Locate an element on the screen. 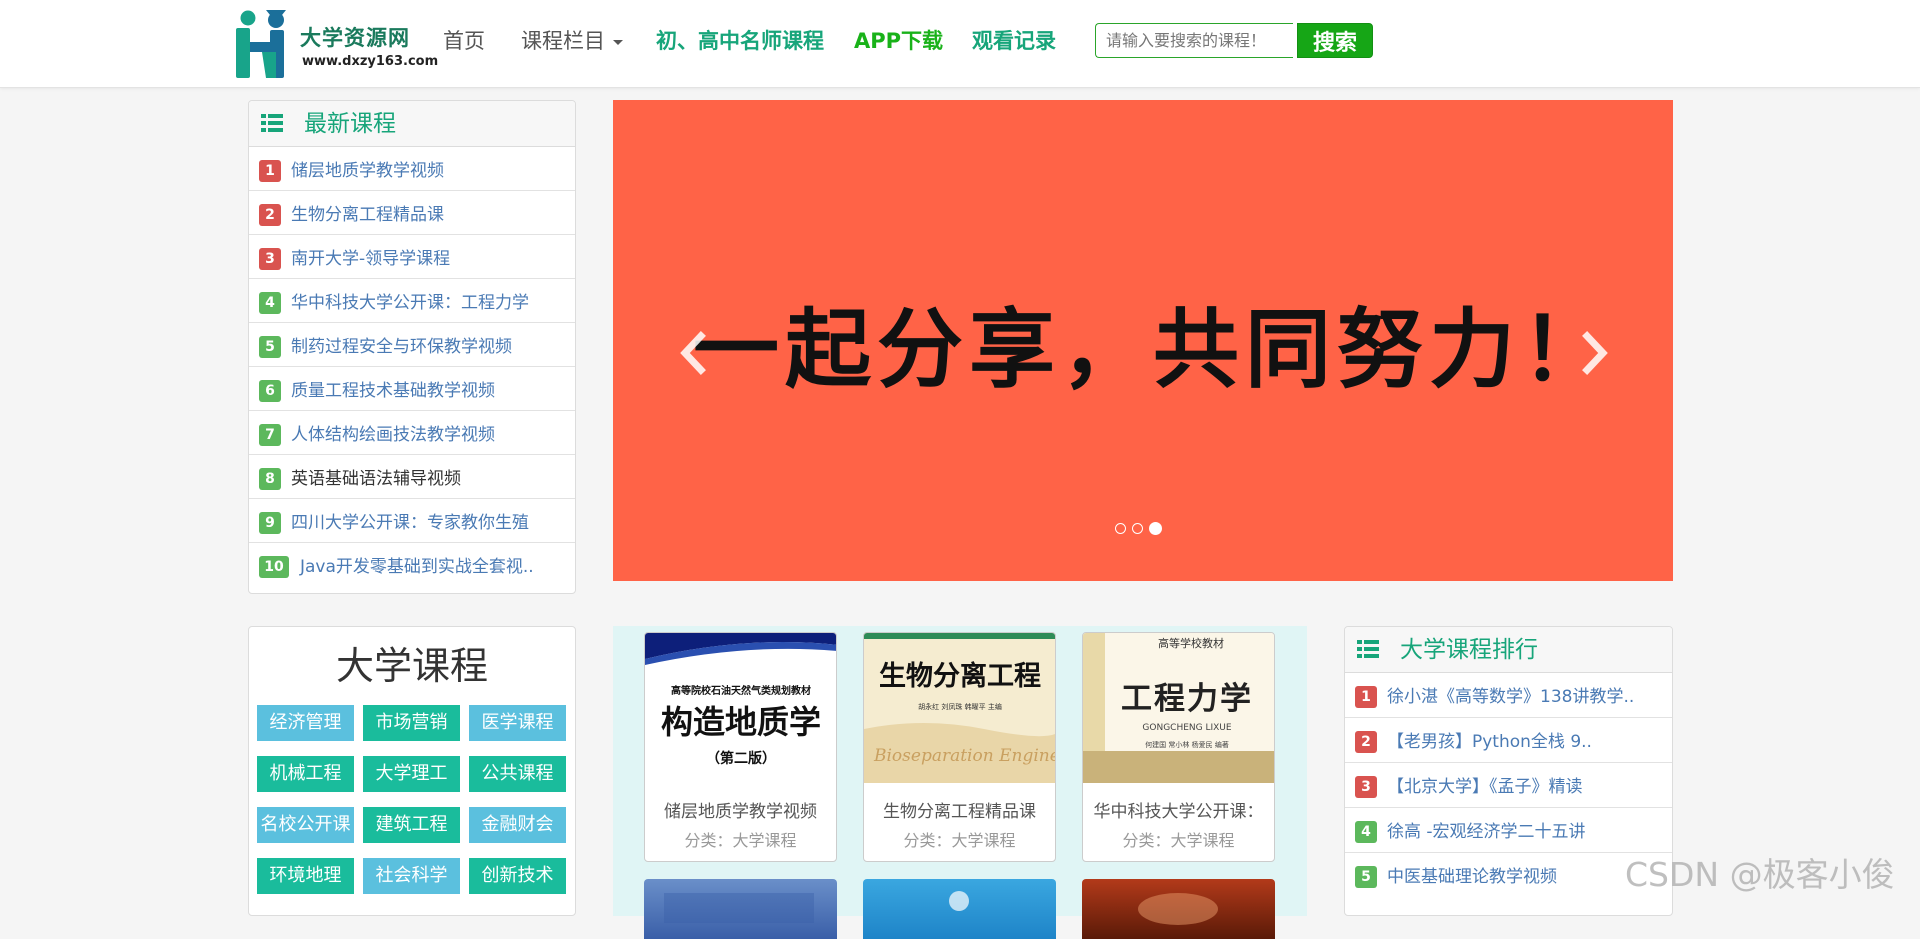  list-item: 8 英语基础语法辅导视频 is located at coordinates (412, 477).